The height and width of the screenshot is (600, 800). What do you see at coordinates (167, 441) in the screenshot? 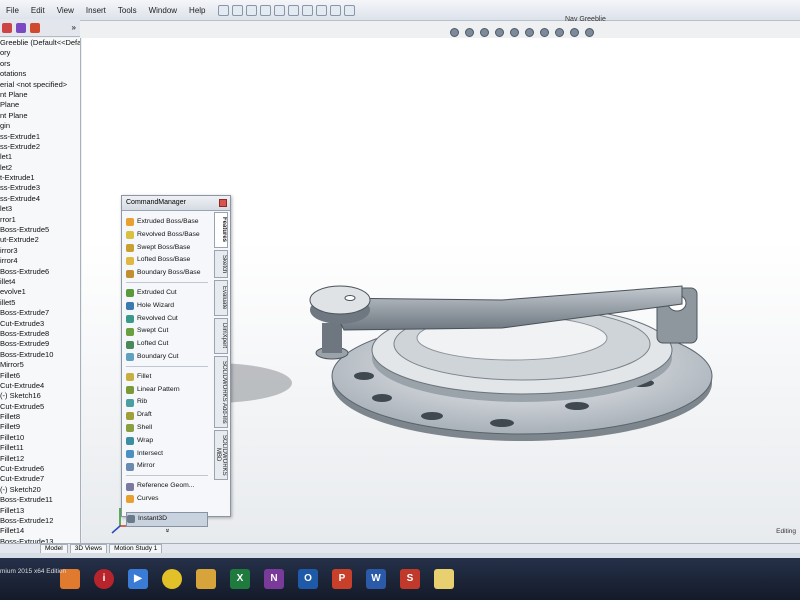
I see `command-item: Wrap` at bounding box center [167, 441].